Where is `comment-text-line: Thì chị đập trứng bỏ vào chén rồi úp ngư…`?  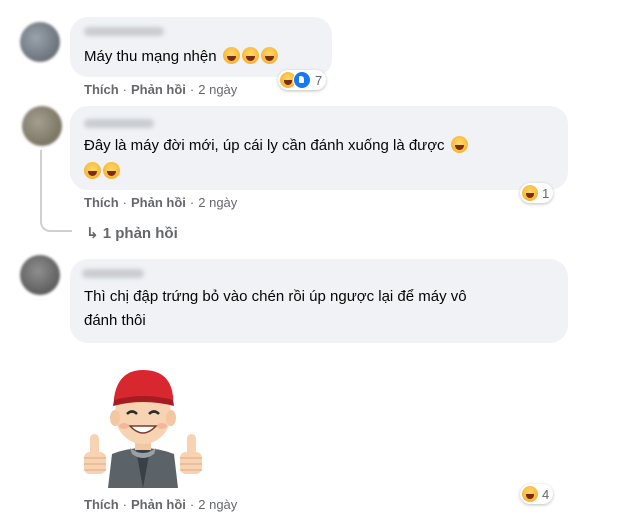 comment-text-line: Thì chị đập trứng bỏ vào chén rồi úp ngư… is located at coordinates (275, 296).